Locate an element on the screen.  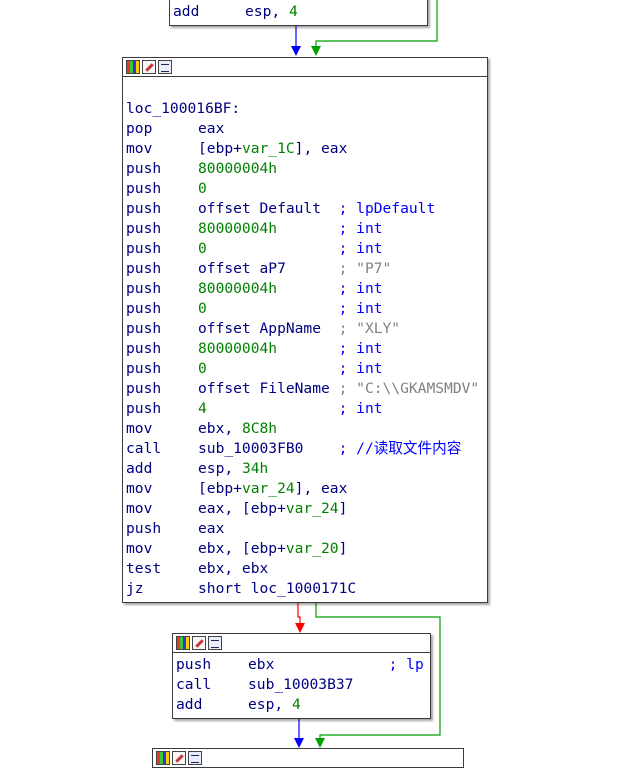
instruction-line: pop eax is located at coordinates (306, 129).